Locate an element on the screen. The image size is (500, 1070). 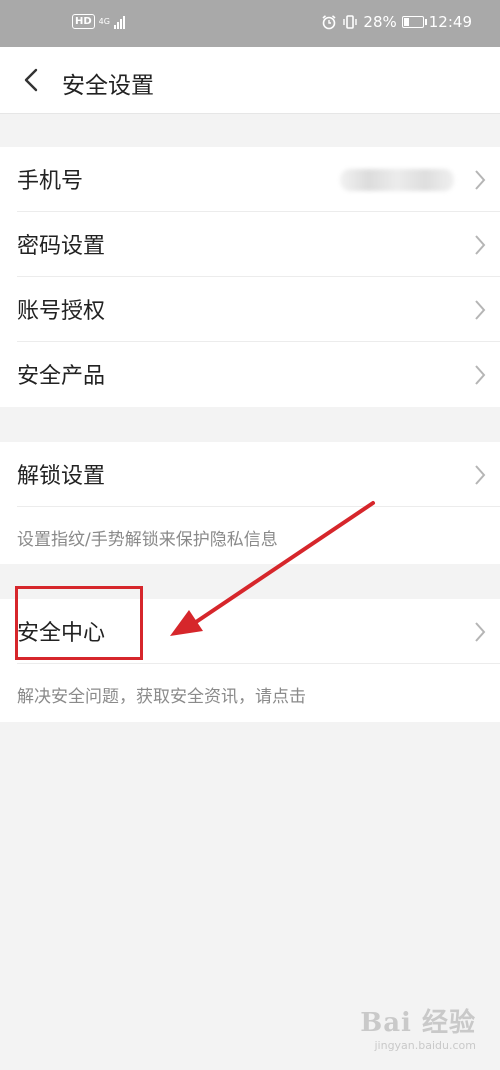
unlock-settings-label: 解锁设置 is located at coordinates (61, 476).